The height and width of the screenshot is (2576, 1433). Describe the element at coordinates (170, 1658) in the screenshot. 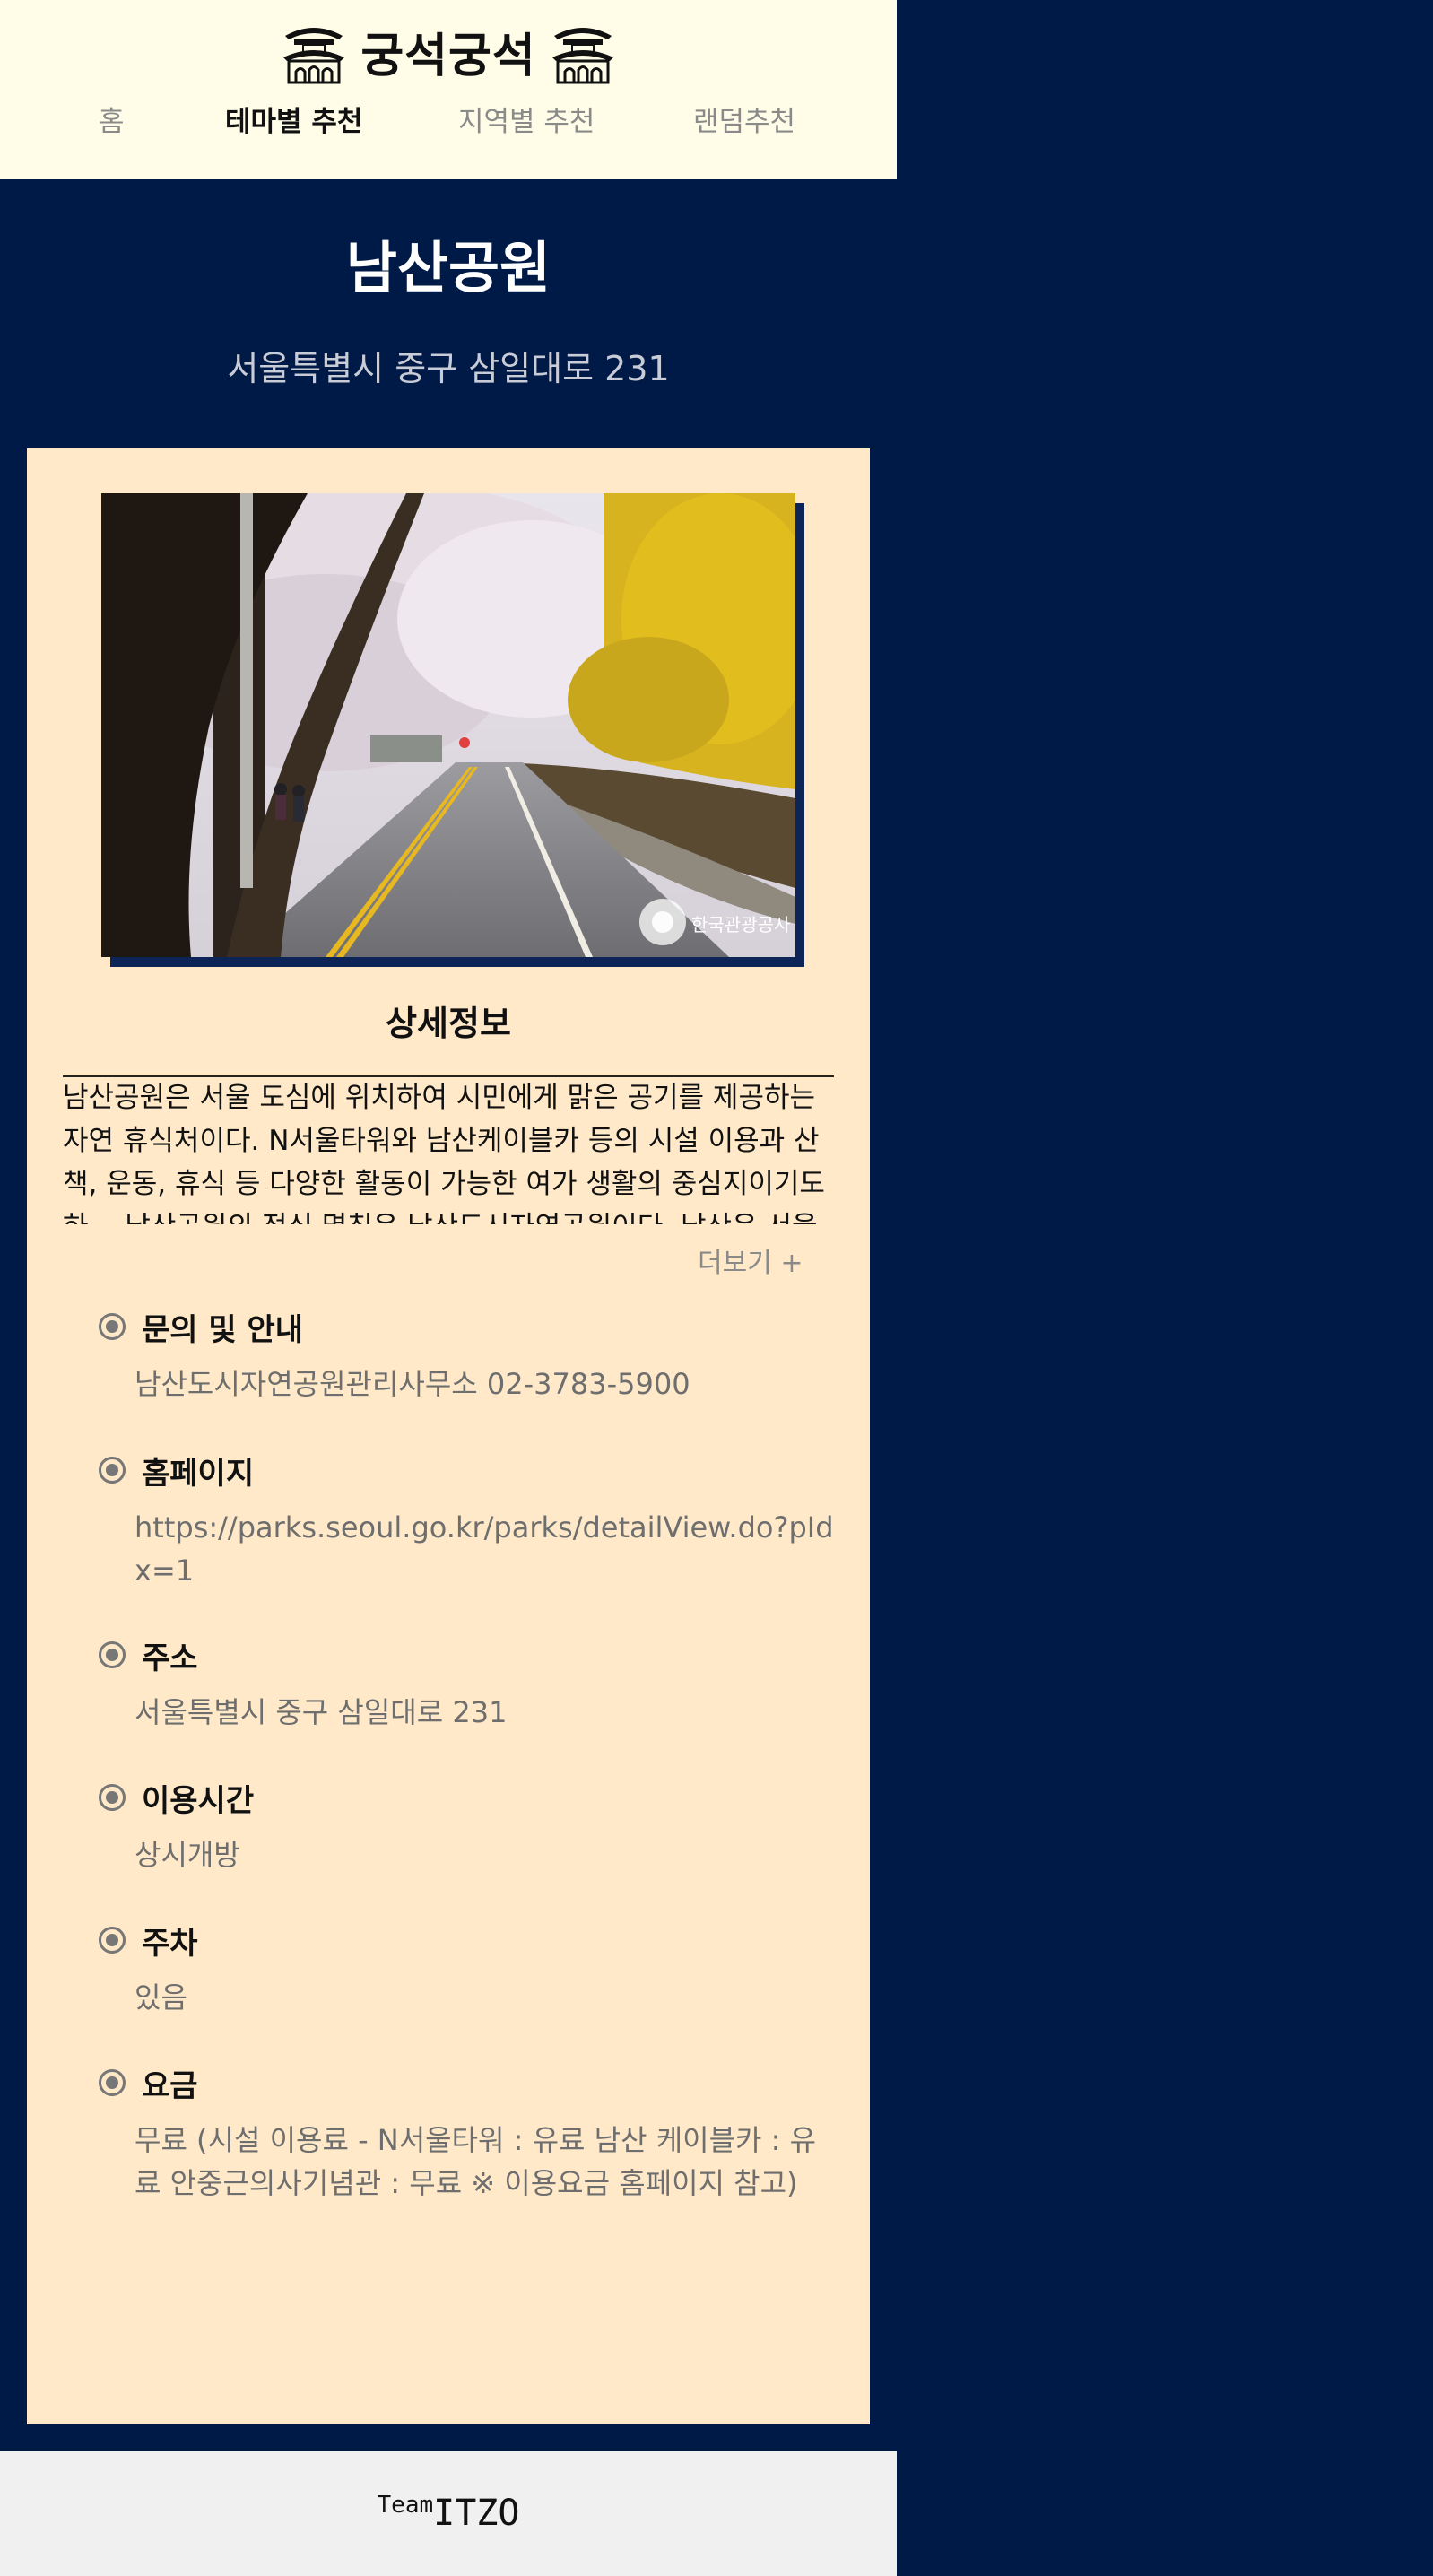

I see `info-label: 주소` at that location.